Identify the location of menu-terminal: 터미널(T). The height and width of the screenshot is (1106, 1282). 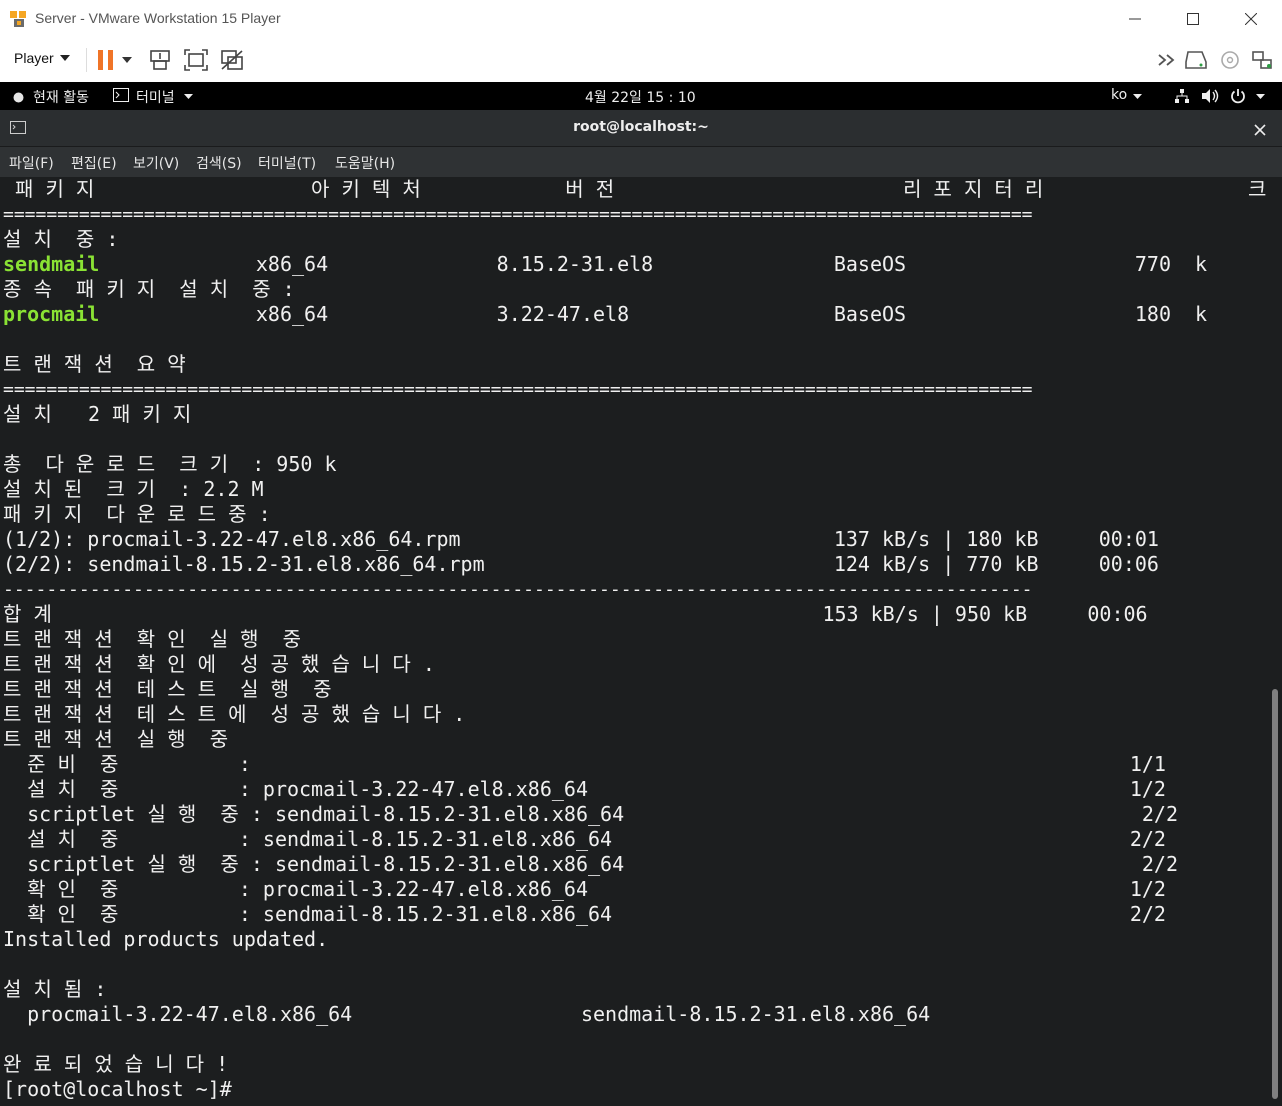
(287, 163).